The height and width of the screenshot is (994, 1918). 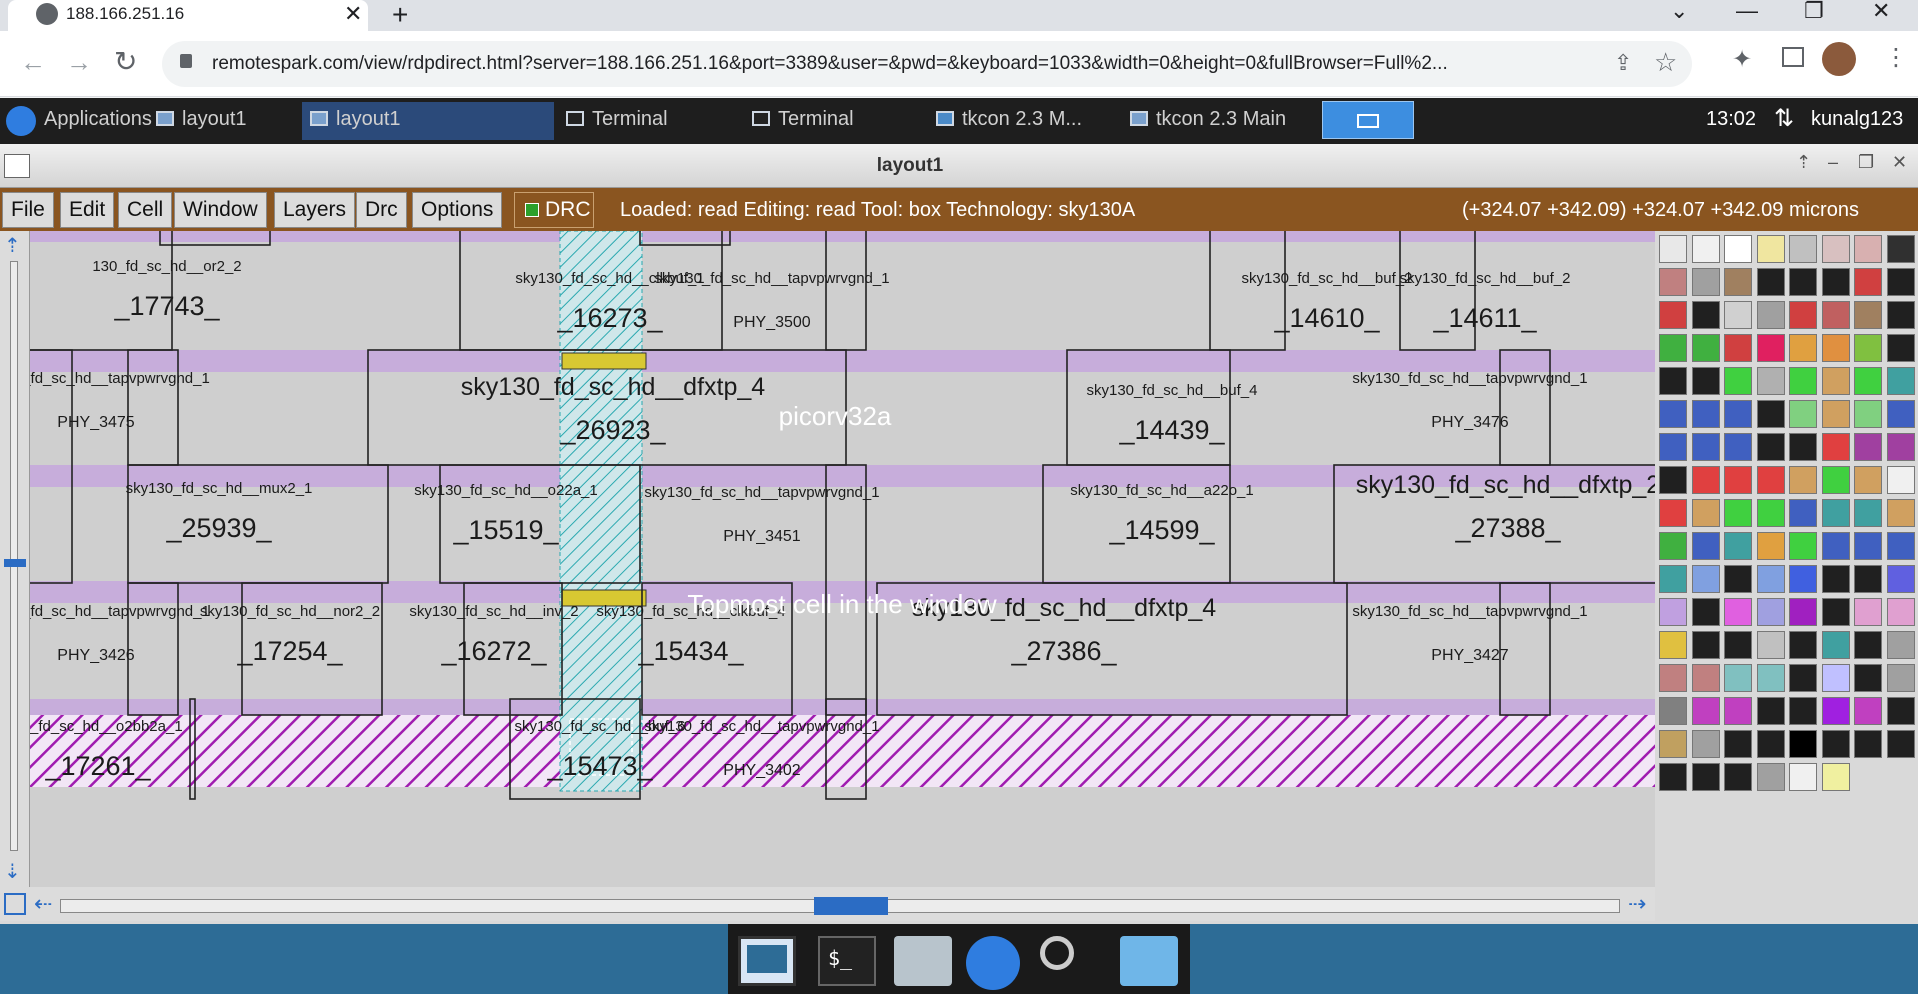 I want to click on horizontal-scrollbar: ⇠ ⇢, so click(x=827, y=904).